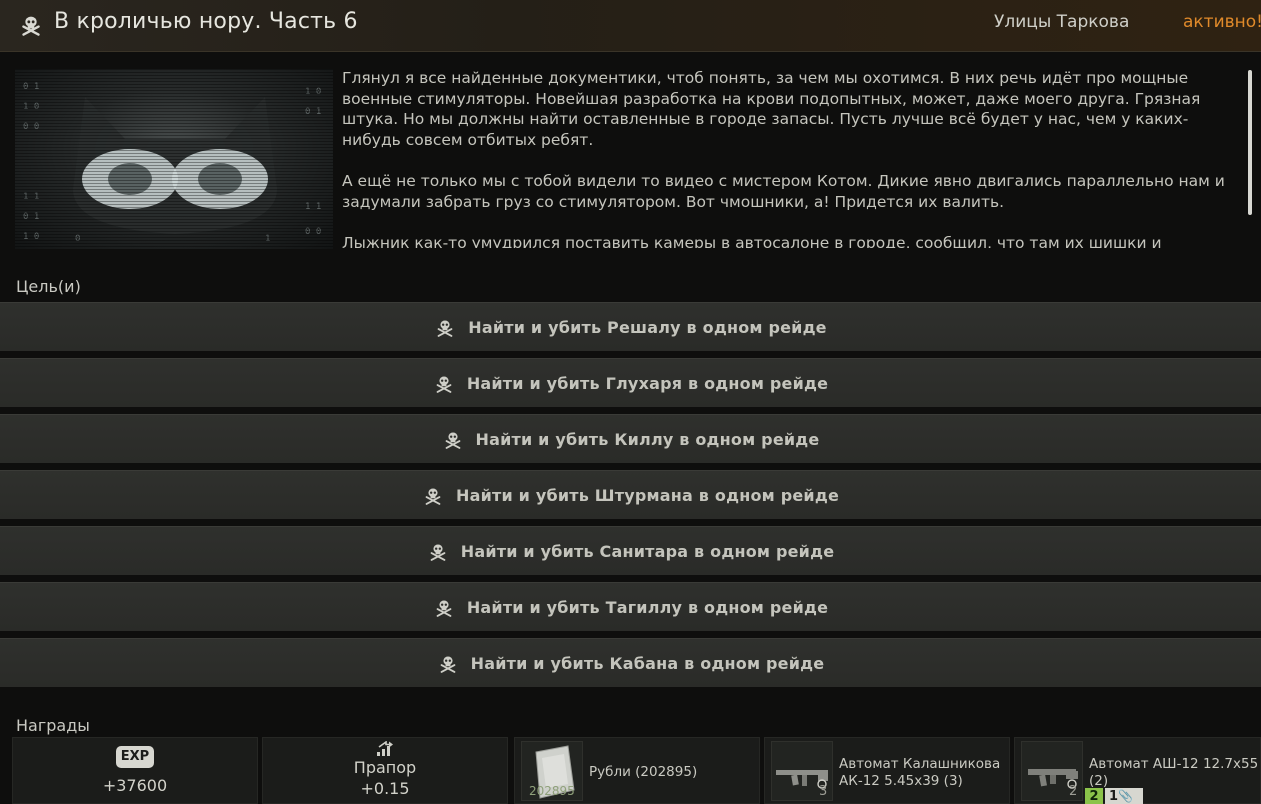 The height and width of the screenshot is (804, 1261). I want to click on quest-status: активно!, so click(1222, 22).